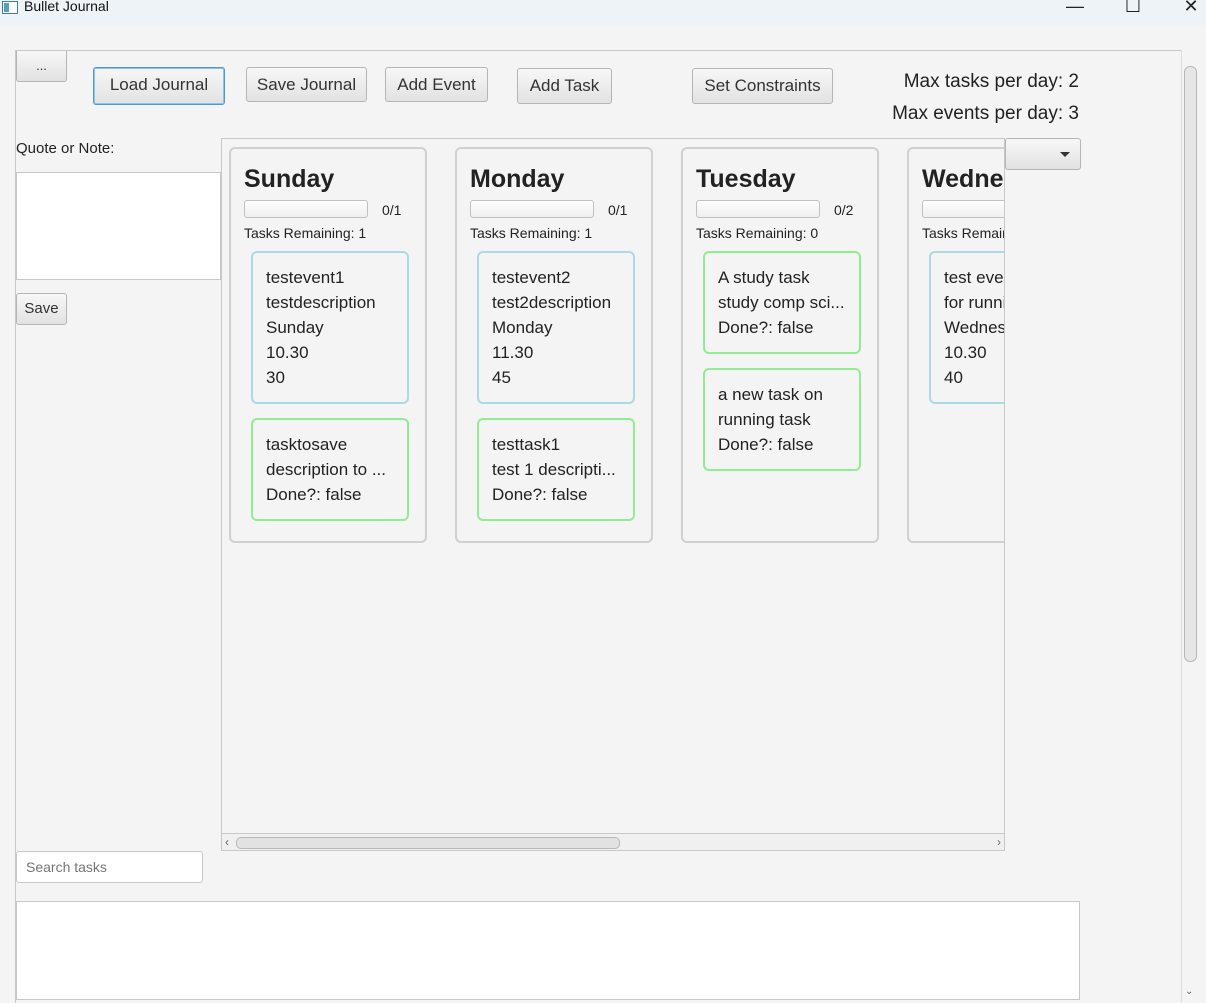 The image size is (1206, 1003). I want to click on close-icon: ✕, so click(1187, 9).